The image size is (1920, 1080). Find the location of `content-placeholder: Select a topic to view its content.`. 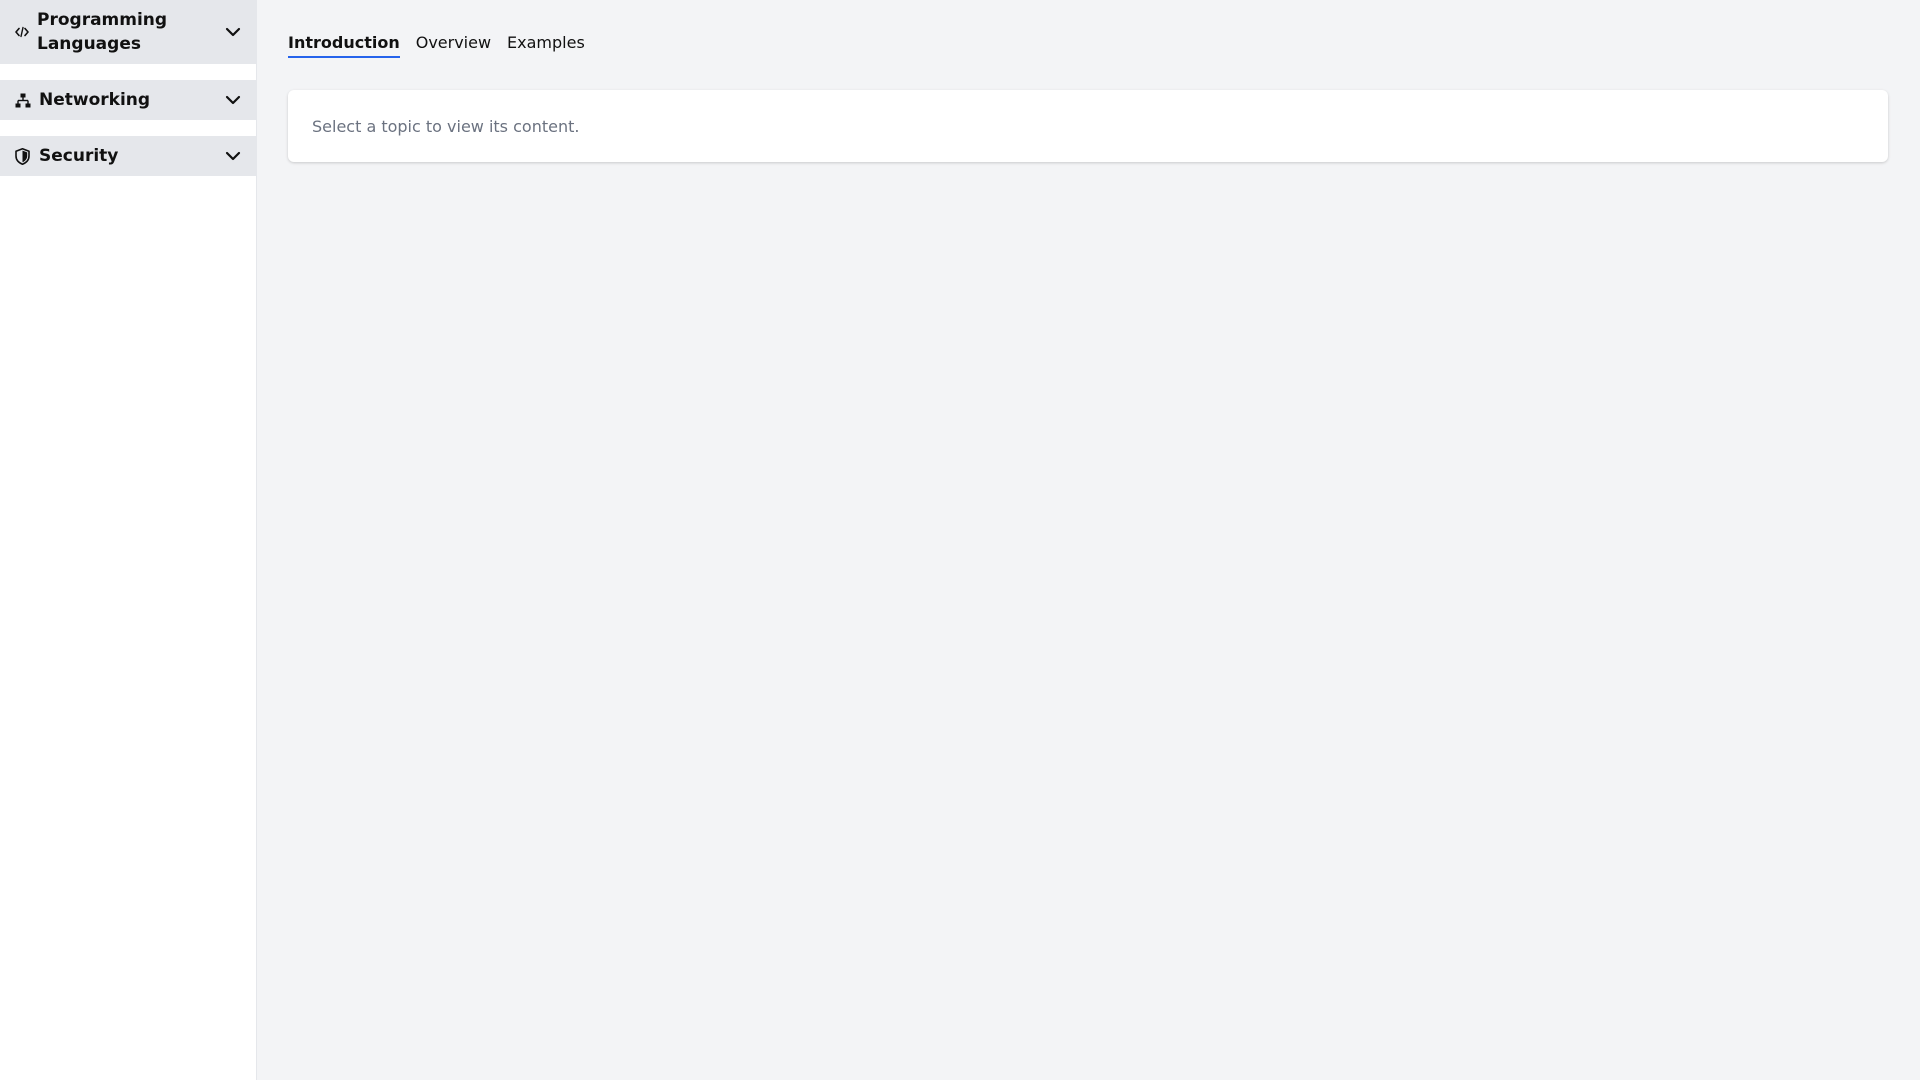

content-placeholder: Select a topic to view its content. is located at coordinates (446, 126).